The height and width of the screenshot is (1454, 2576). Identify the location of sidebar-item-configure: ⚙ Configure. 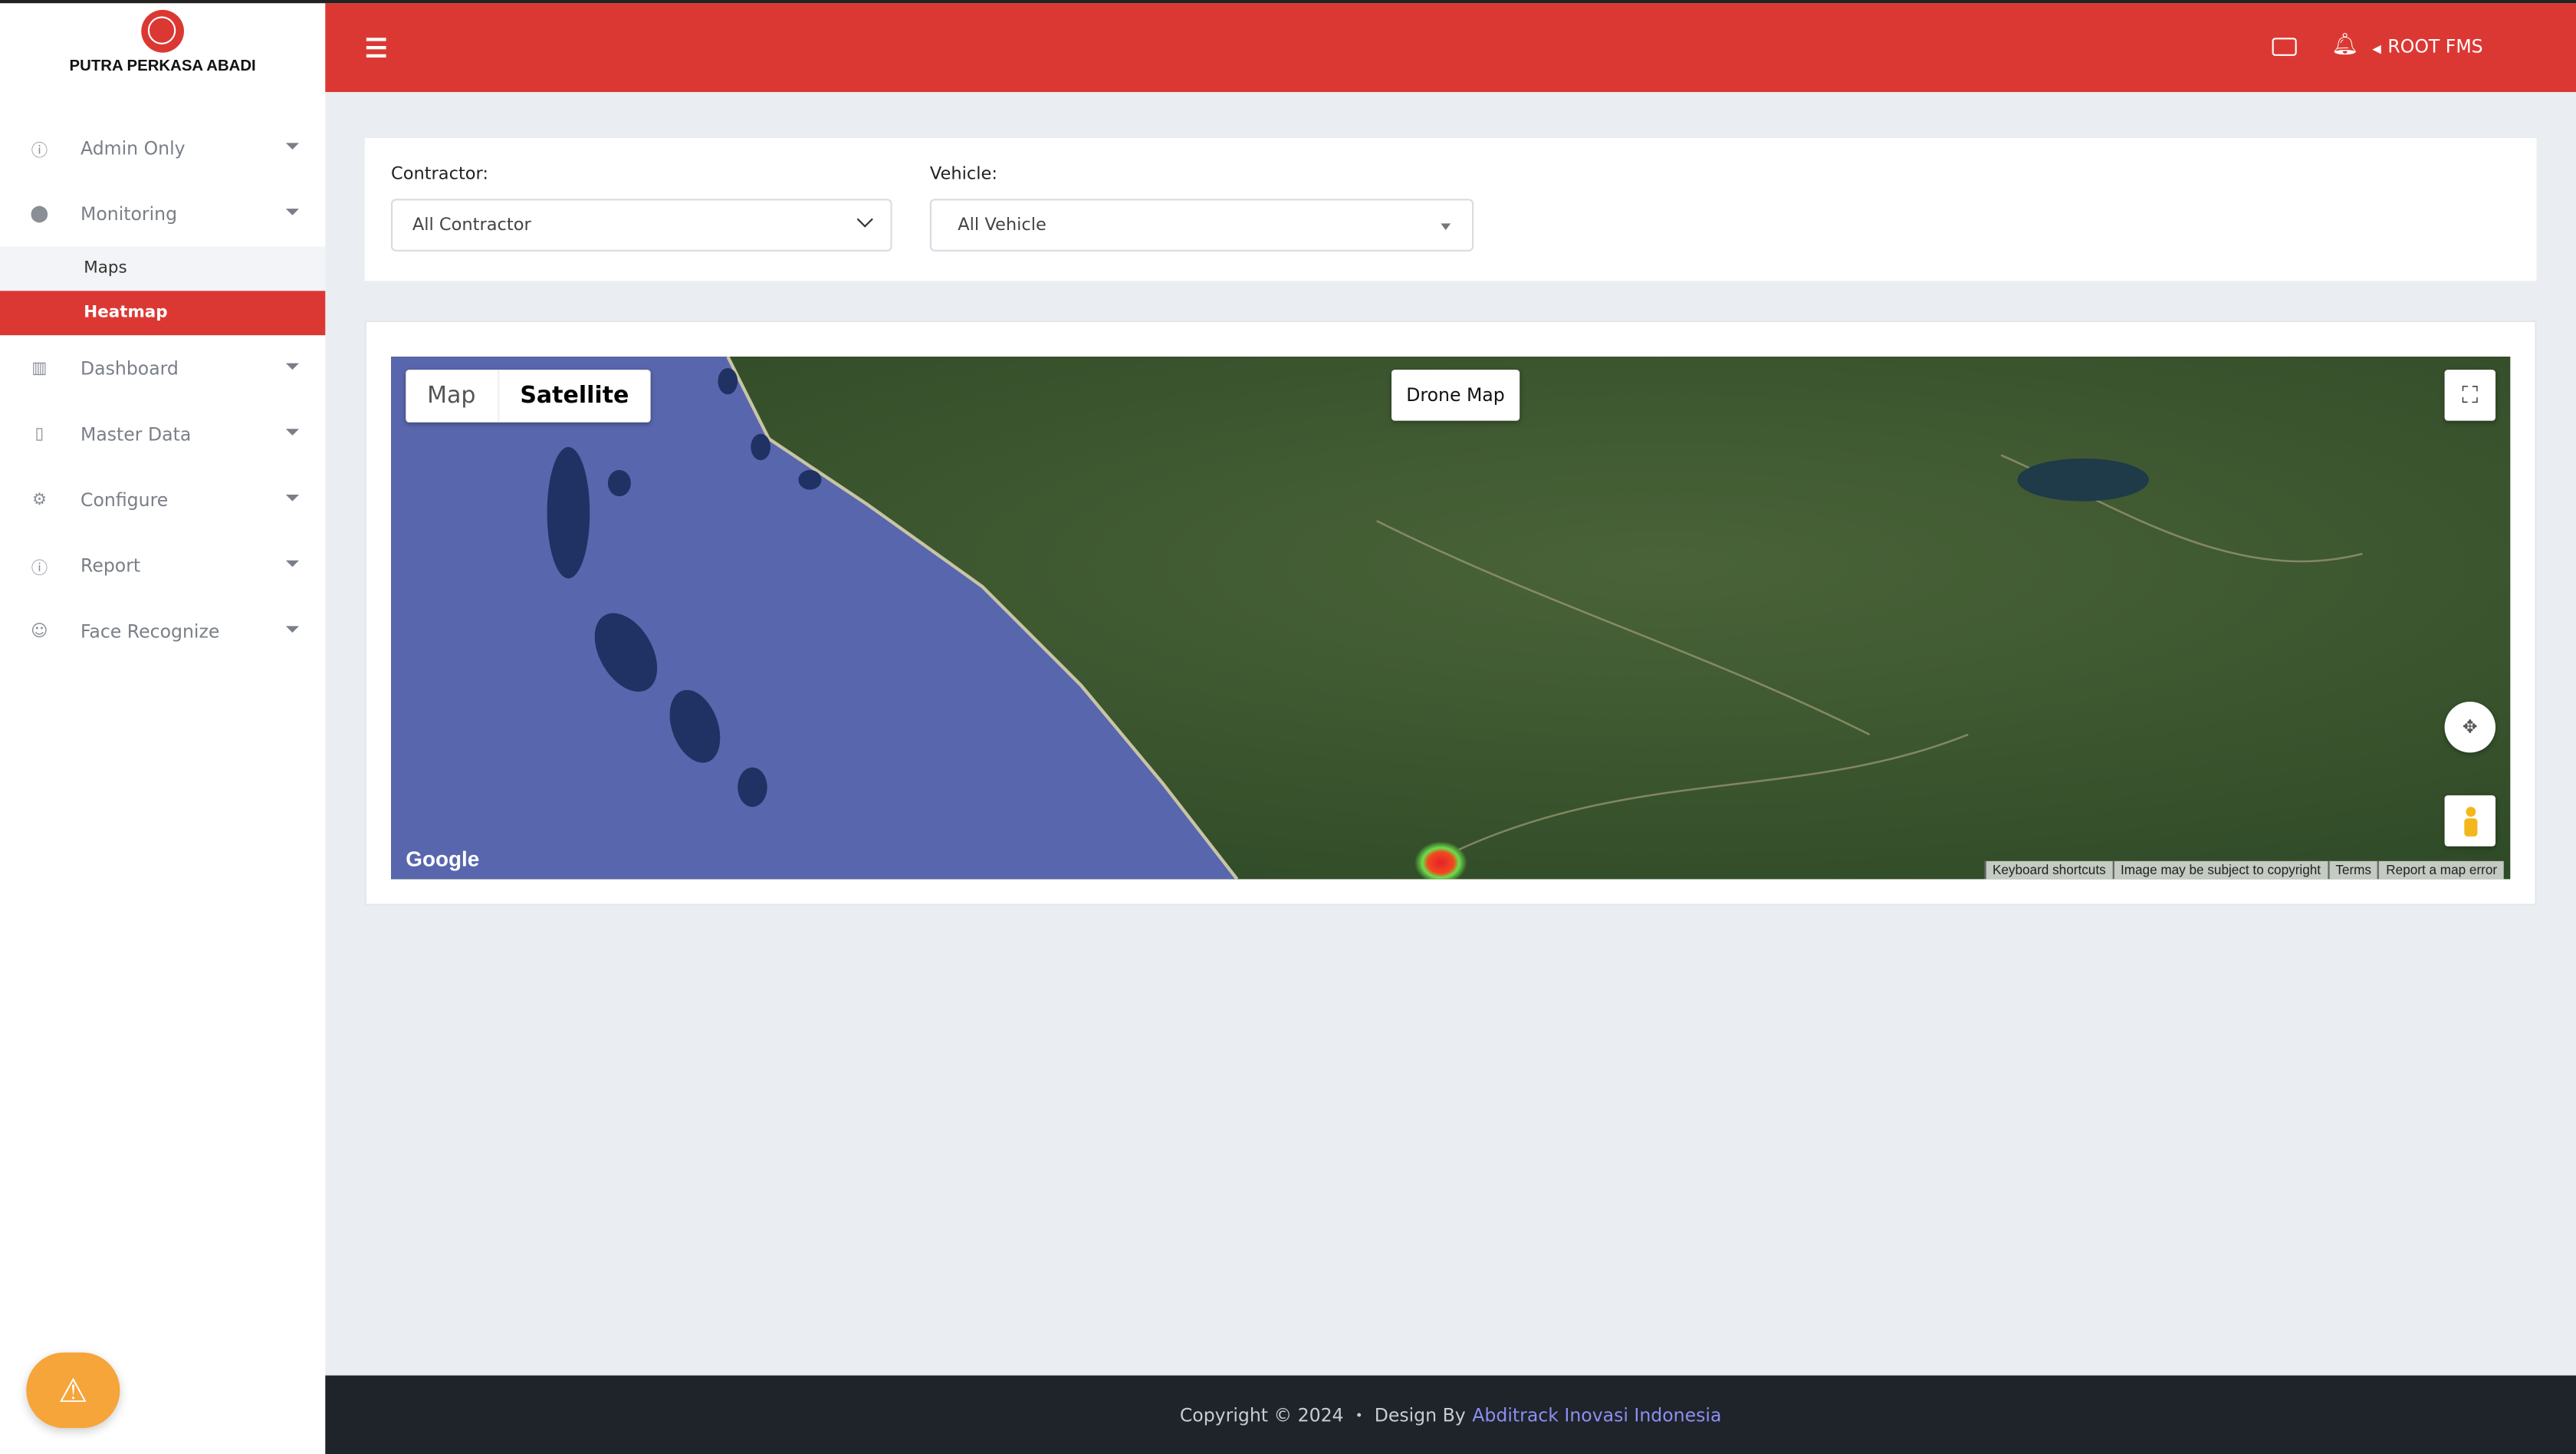
(162, 500).